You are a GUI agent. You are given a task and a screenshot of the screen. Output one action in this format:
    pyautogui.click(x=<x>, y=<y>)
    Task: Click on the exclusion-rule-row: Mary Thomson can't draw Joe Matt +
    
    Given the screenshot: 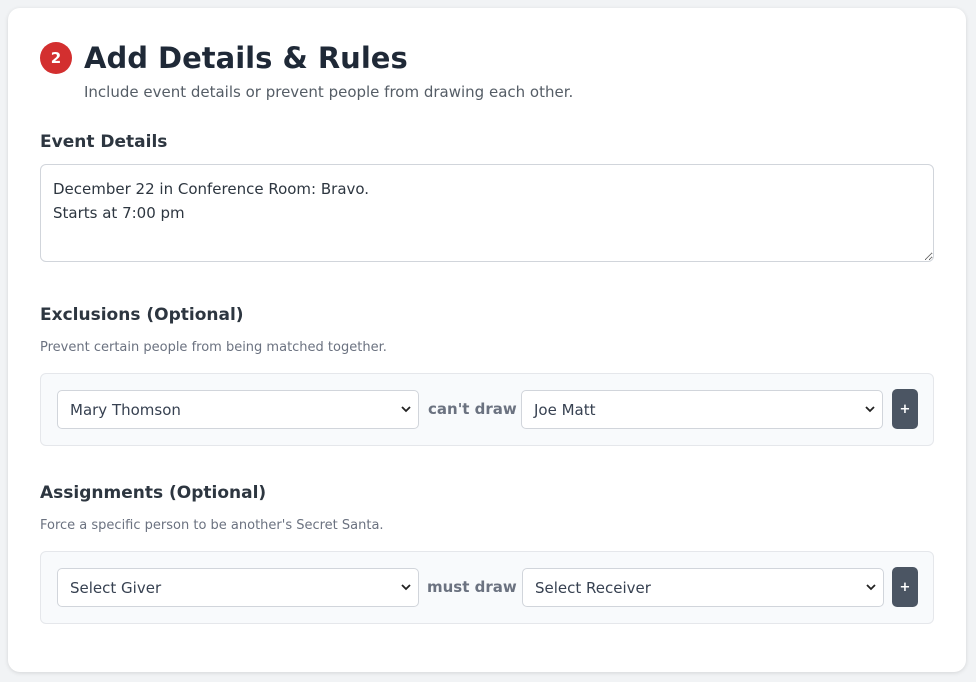 What is the action you would take?
    pyautogui.click(x=487, y=409)
    